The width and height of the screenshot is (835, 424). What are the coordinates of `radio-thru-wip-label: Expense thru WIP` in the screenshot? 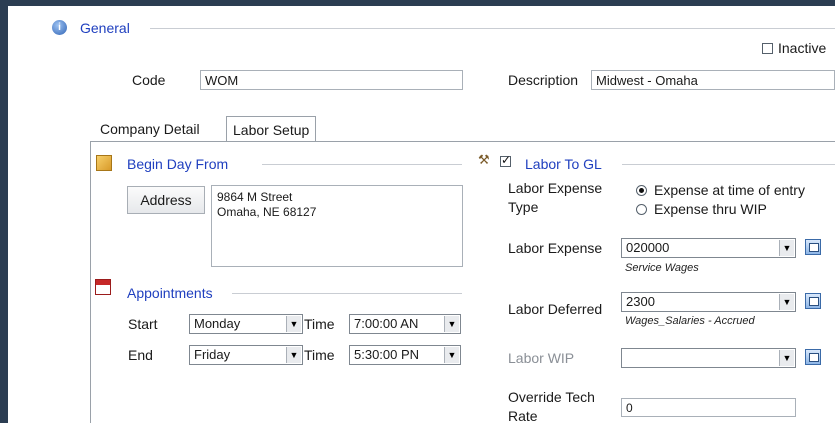 It's located at (710, 209).